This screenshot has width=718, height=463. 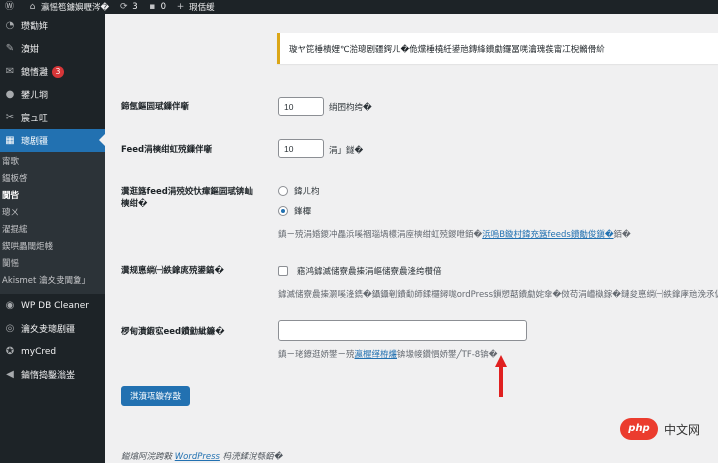 What do you see at coordinates (147, 457) in the screenshot?
I see `footer-prefix: 鎰熻阿浣跨敤` at bounding box center [147, 457].